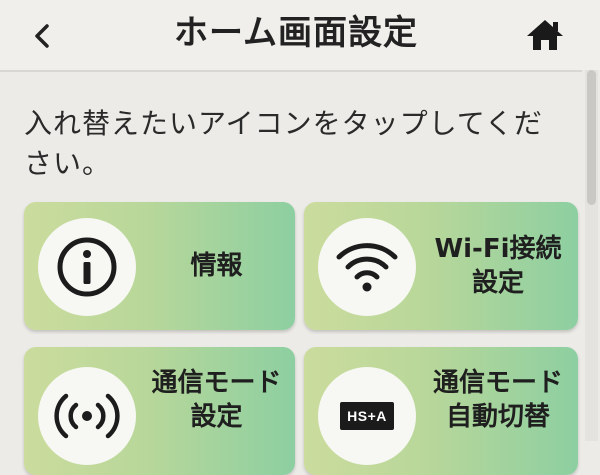  I want to click on tile-comm-mode-auto-switch: HS+A 通信モード 自動切替, so click(441, 411).